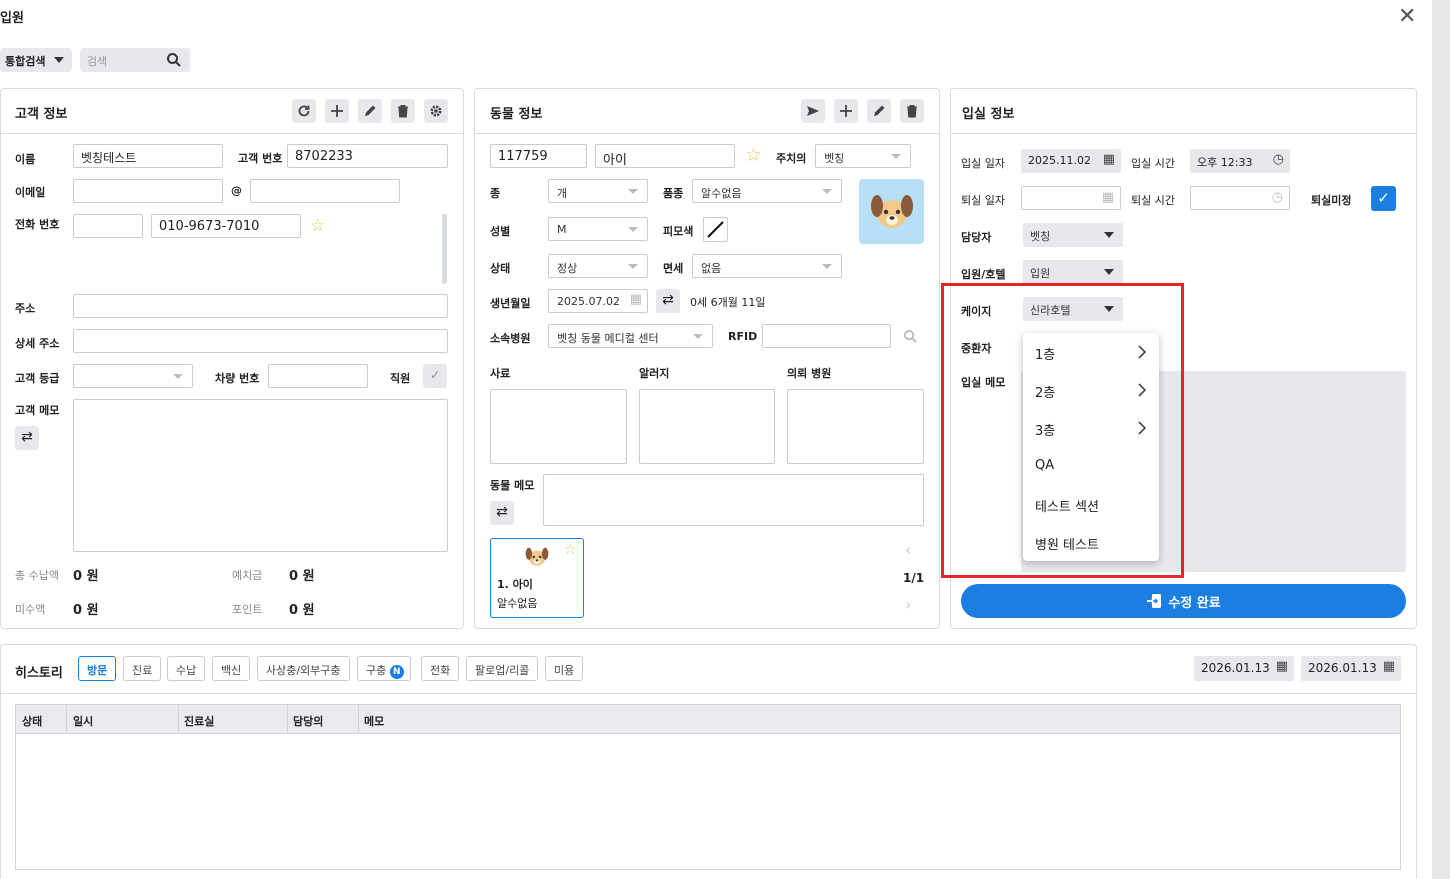  I want to click on star-icon: ☆, so click(317, 226).